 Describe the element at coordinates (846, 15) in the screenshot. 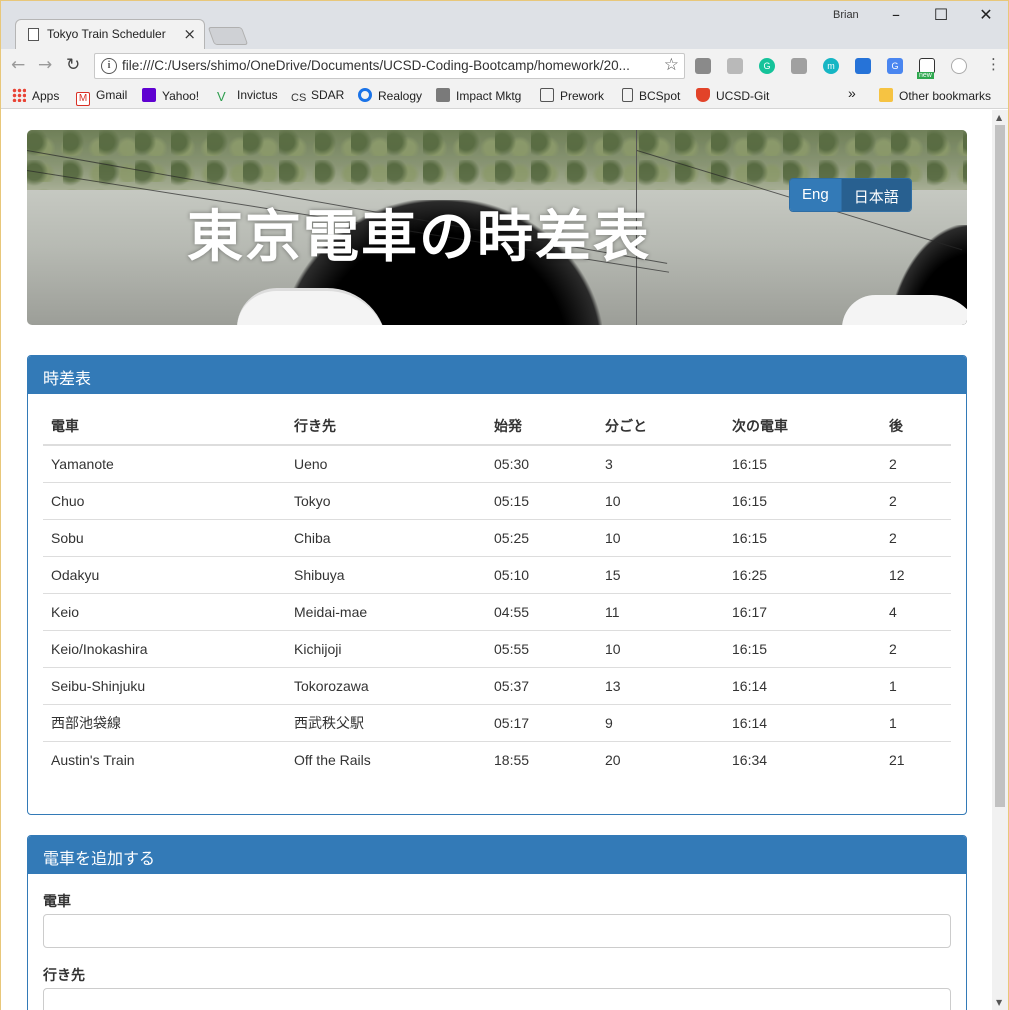

I see `profile-name: Brian` at that location.